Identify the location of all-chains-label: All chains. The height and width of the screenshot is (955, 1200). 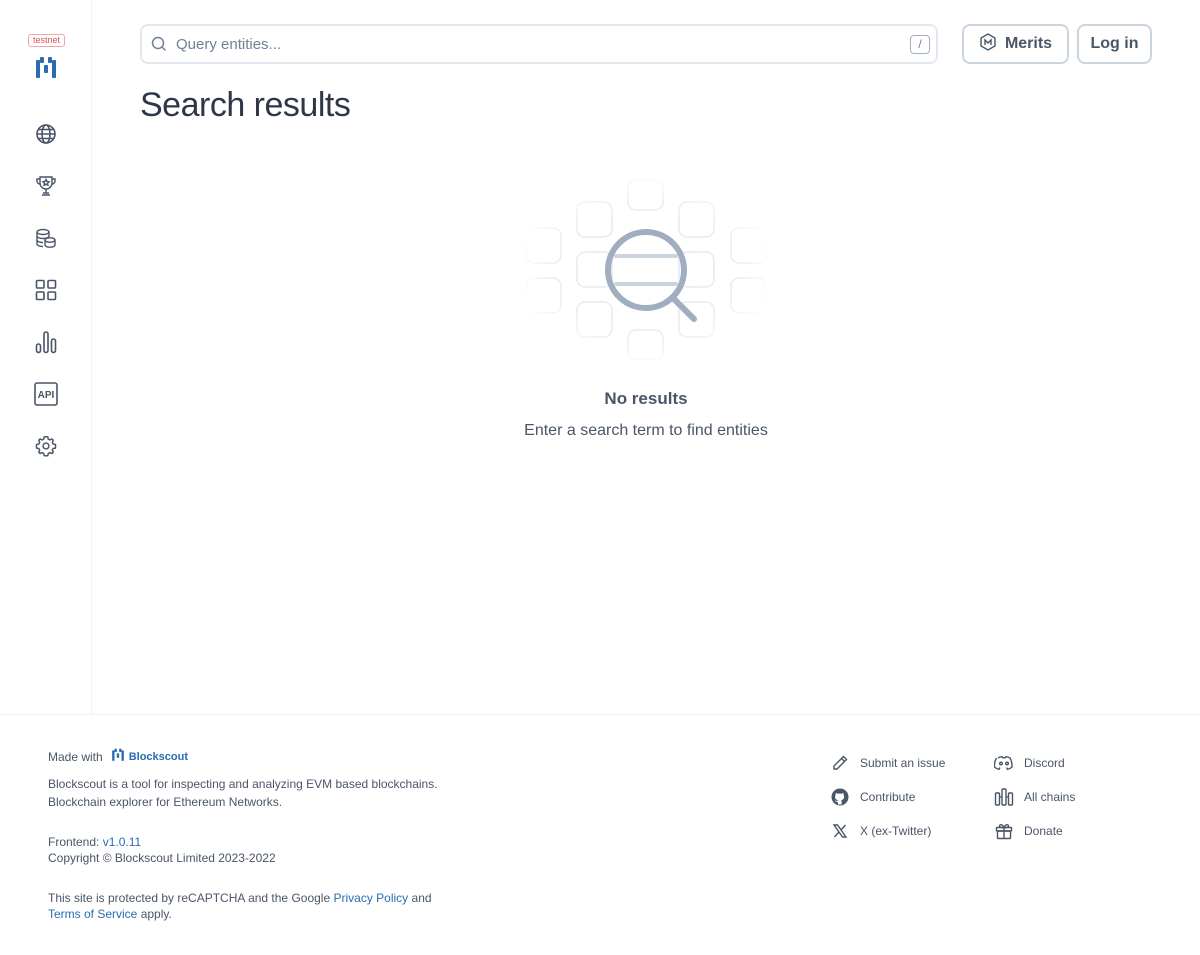
(1050, 797).